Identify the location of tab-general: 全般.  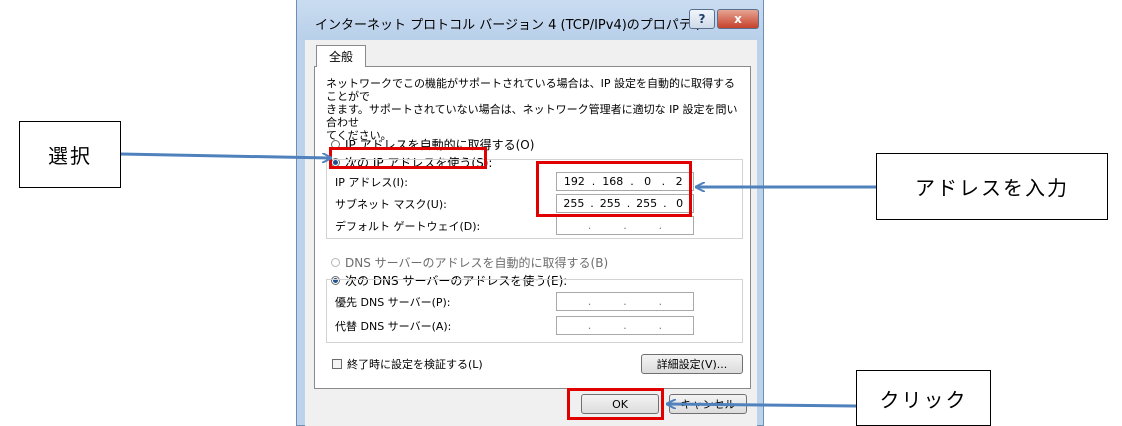
(341, 56).